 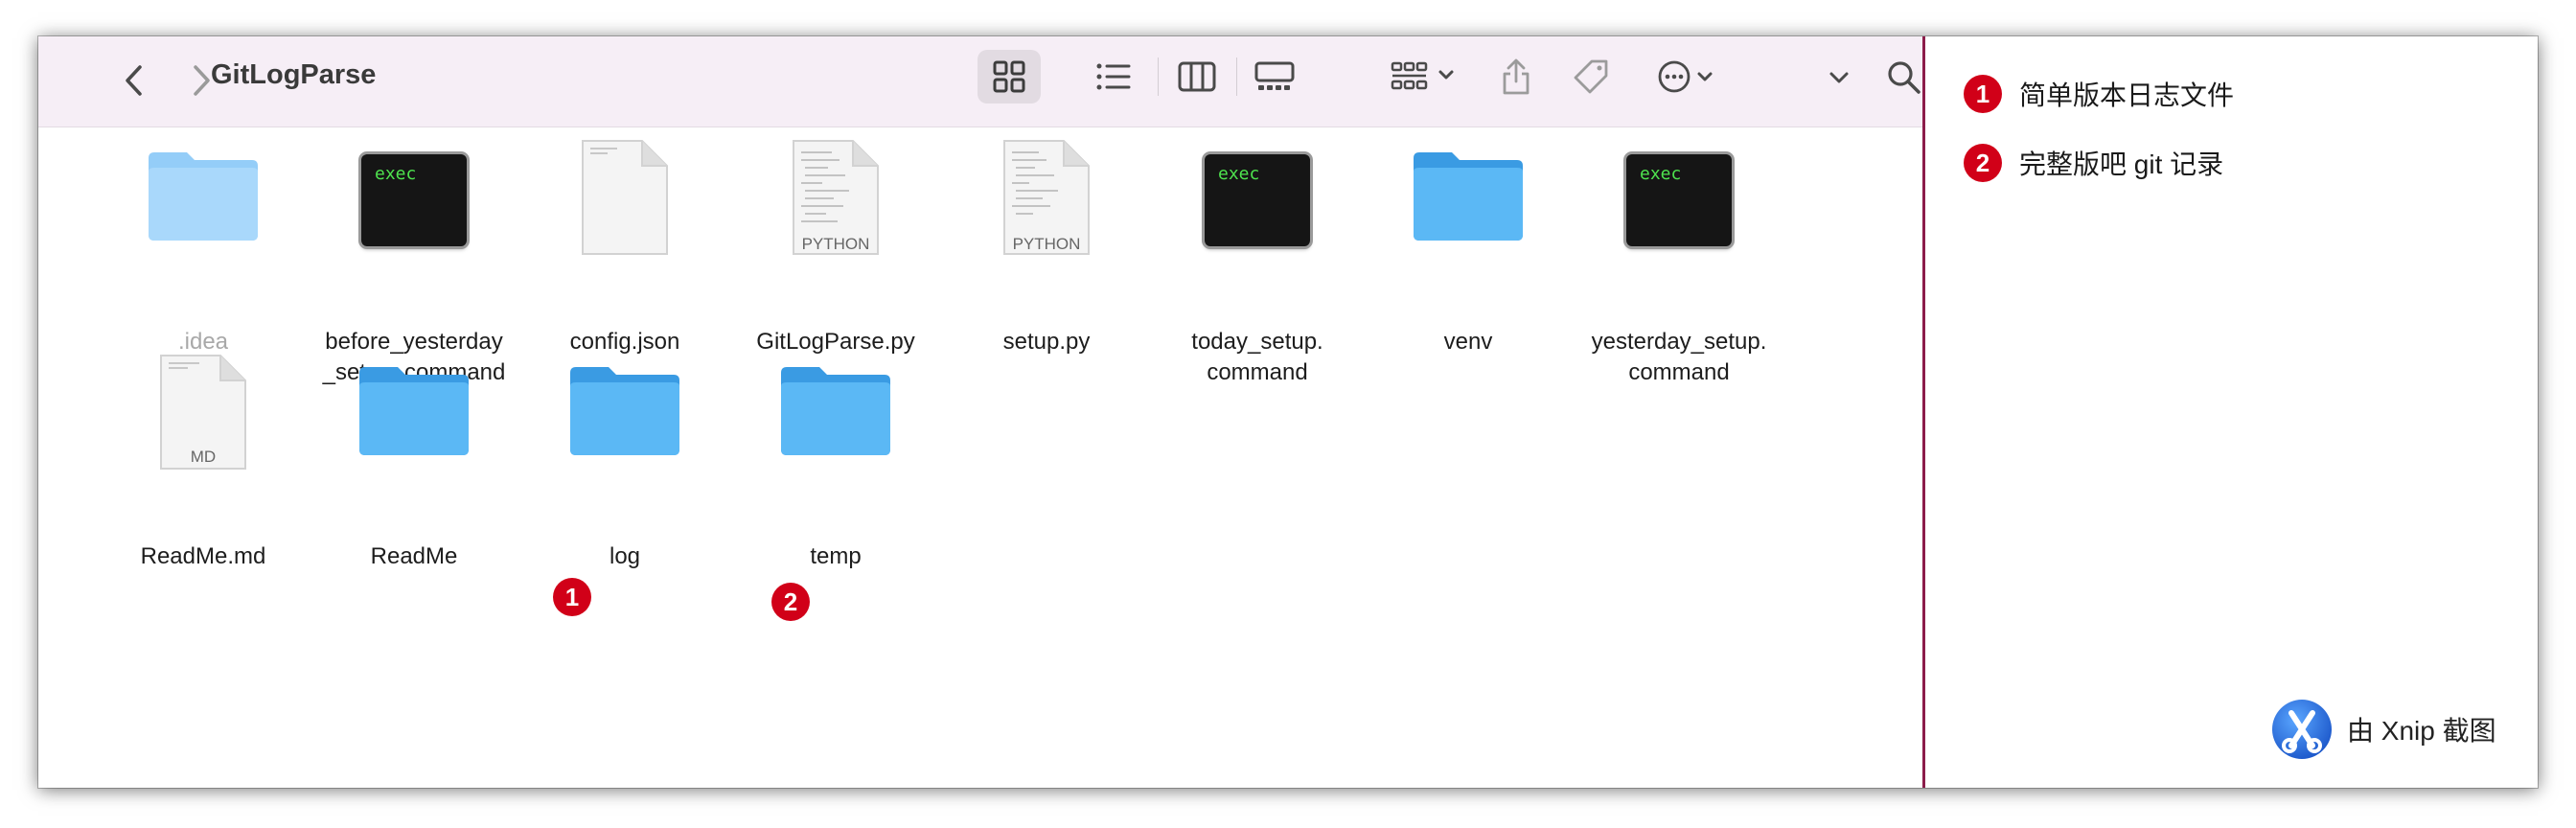 I want to click on file-item: ReadMe, so click(x=414, y=460).